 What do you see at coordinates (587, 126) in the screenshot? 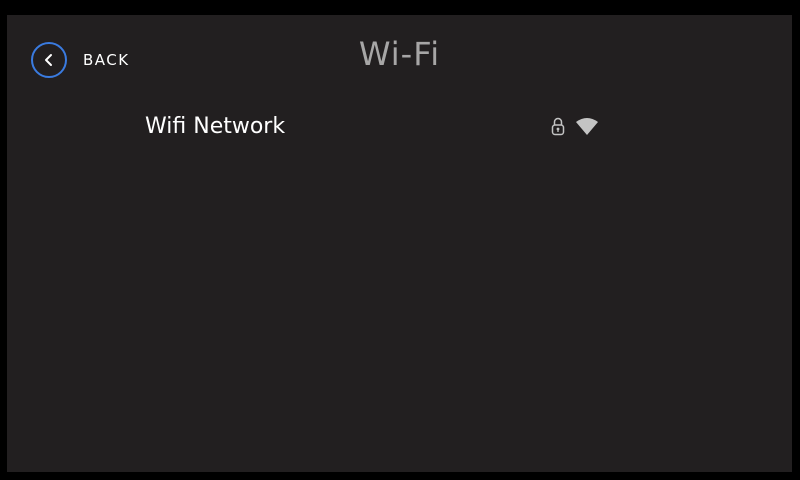
I see `wifi-signal-icon` at bounding box center [587, 126].